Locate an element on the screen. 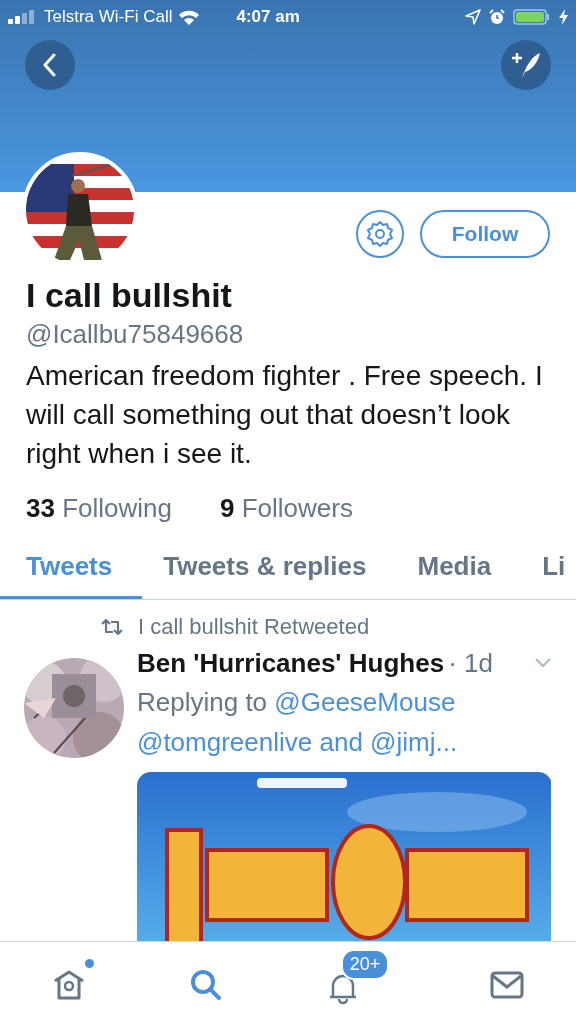  notifications-tab: 20+ is located at coordinates (356, 980).